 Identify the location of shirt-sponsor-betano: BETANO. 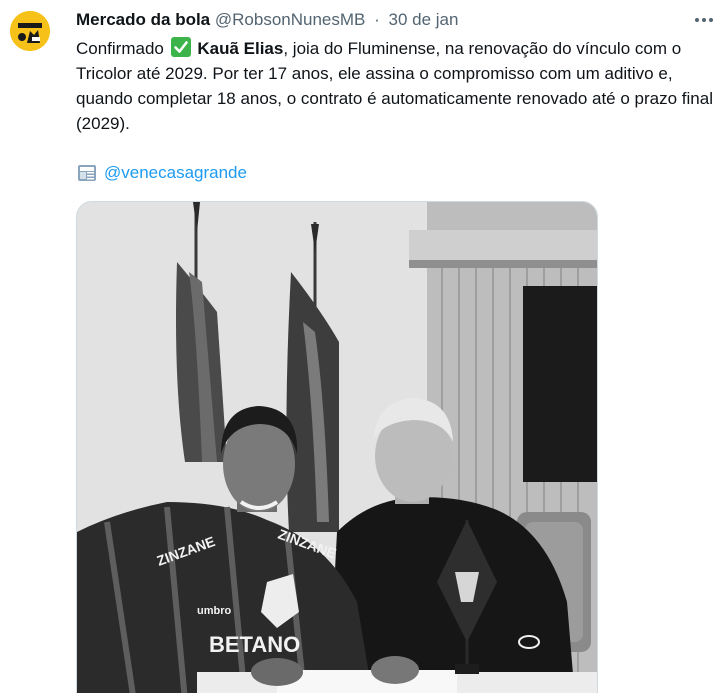
(254, 644).